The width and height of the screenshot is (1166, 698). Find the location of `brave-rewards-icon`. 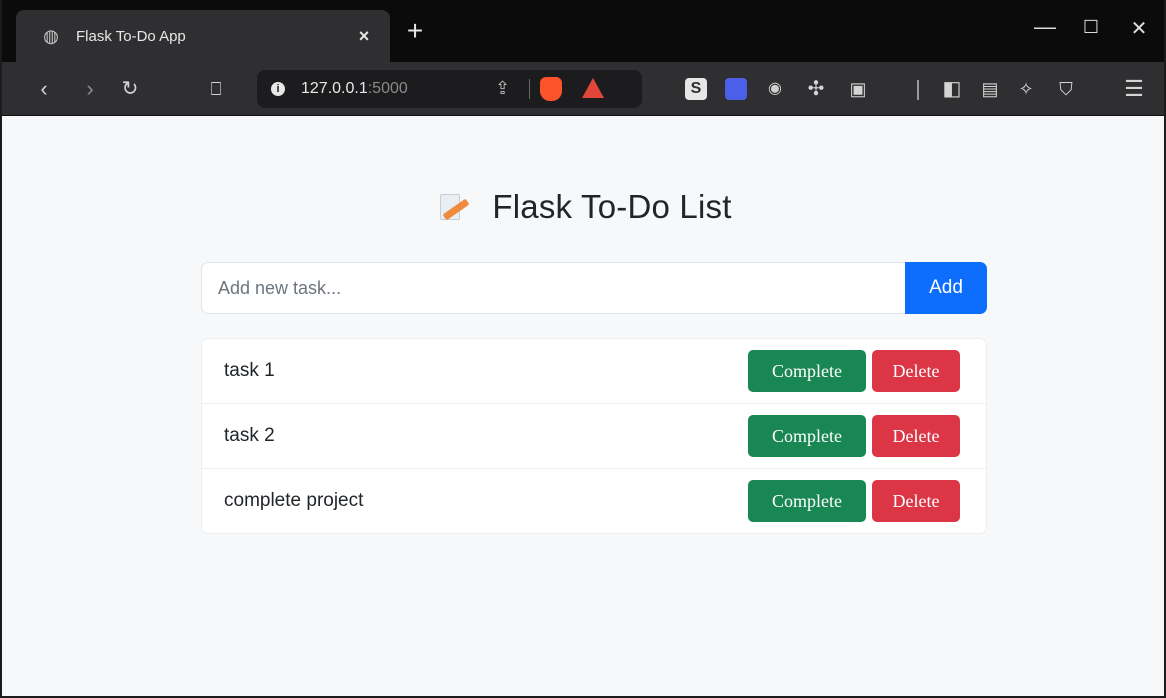

brave-rewards-icon is located at coordinates (593, 88).